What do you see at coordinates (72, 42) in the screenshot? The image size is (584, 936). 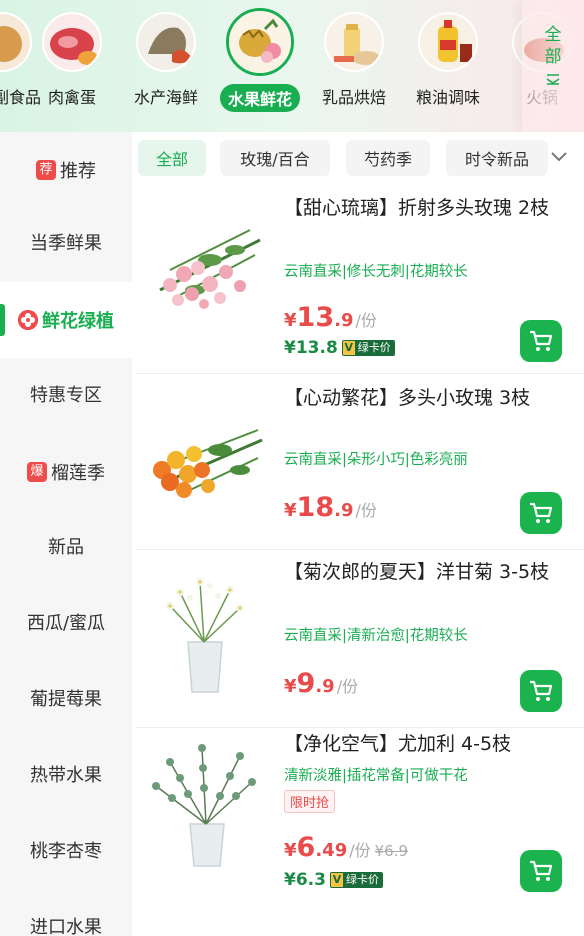 I see `meat-icon` at bounding box center [72, 42].